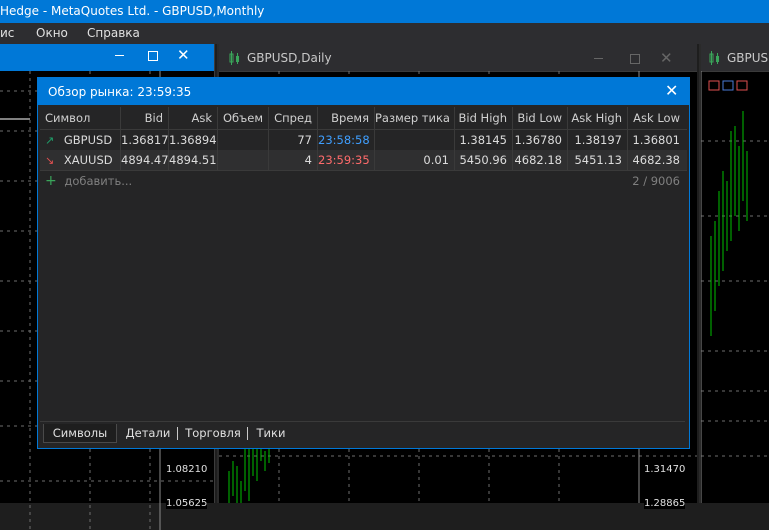 Image resolution: width=769 pixels, height=530 pixels. I want to click on column-header-spread: Спред, so click(293, 118).